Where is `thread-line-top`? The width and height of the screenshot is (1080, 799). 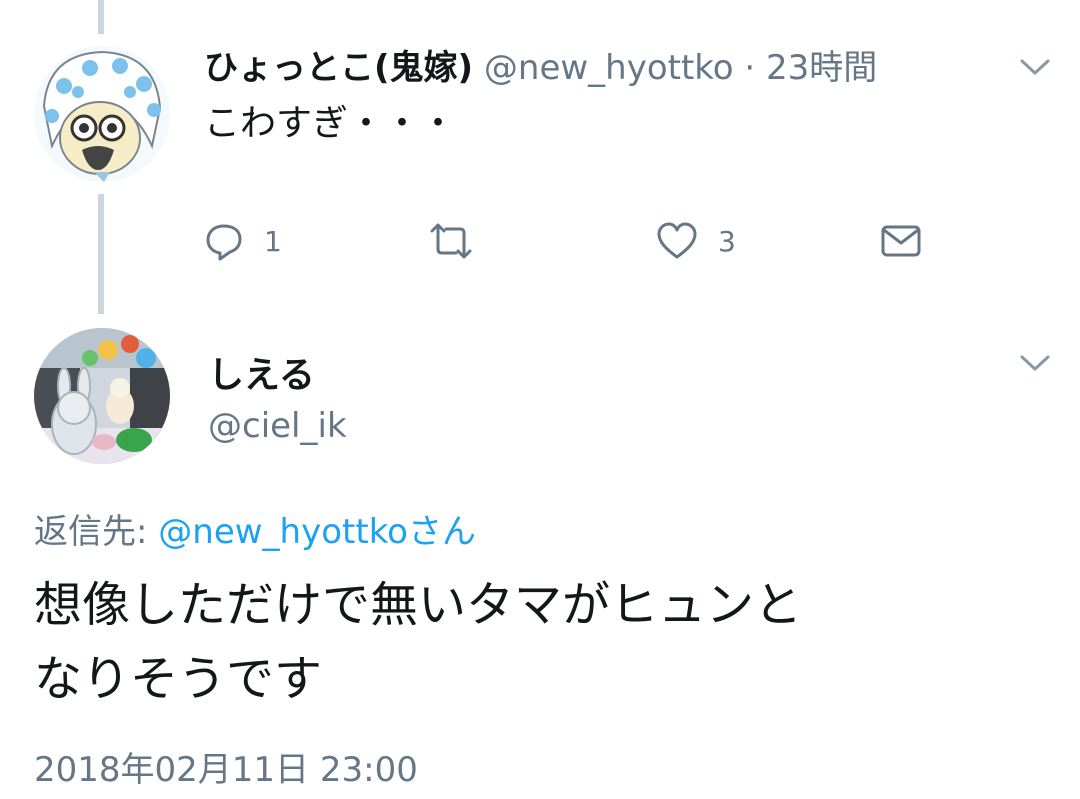 thread-line-top is located at coordinates (101, 17).